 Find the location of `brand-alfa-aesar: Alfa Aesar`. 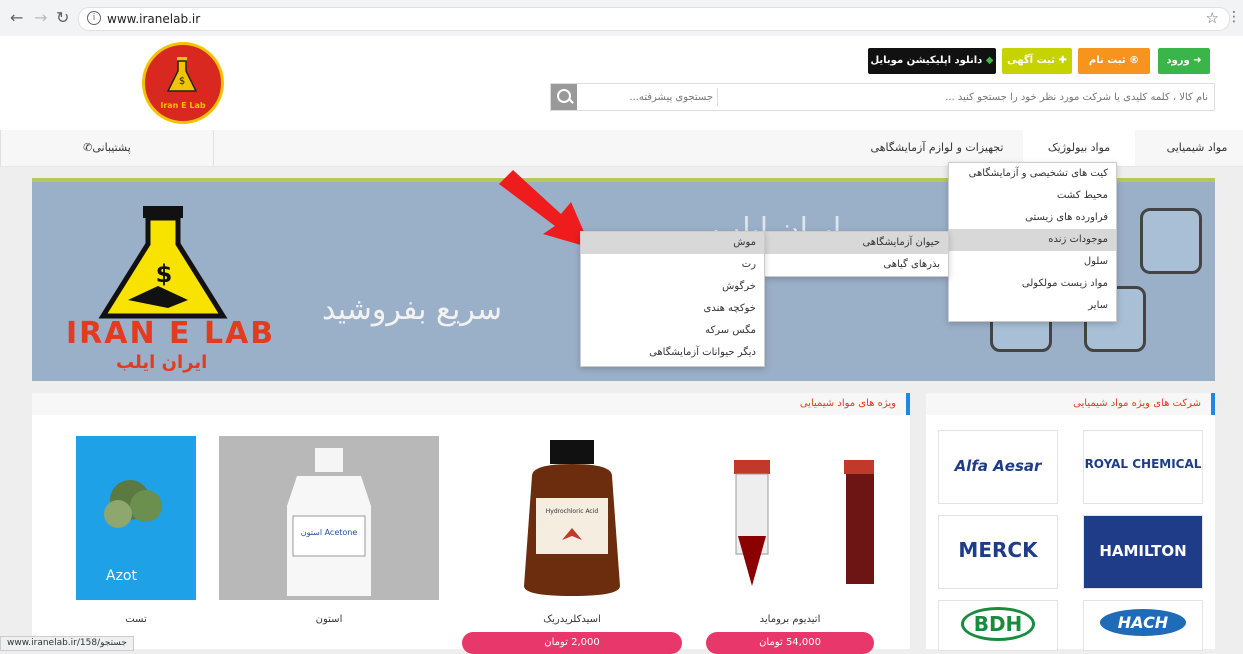

brand-alfa-aesar: Alfa Aesar is located at coordinates (998, 467).